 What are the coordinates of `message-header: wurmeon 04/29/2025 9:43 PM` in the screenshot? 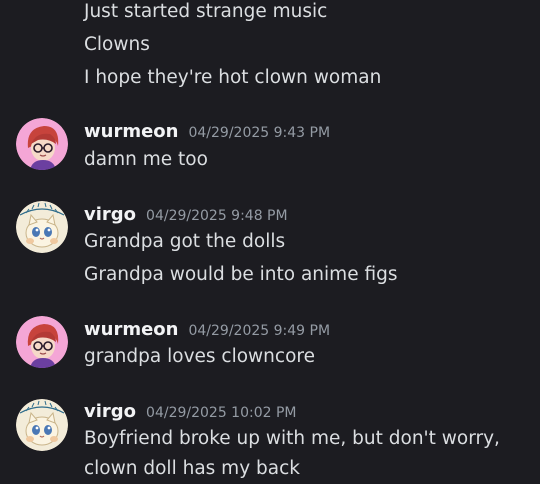 It's located at (207, 132).